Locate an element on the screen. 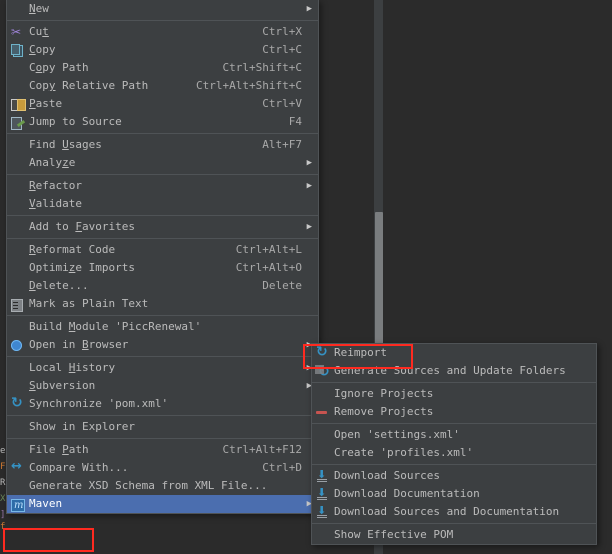  menu-item-cut: CutCtrl+X▶ is located at coordinates (162, 32).